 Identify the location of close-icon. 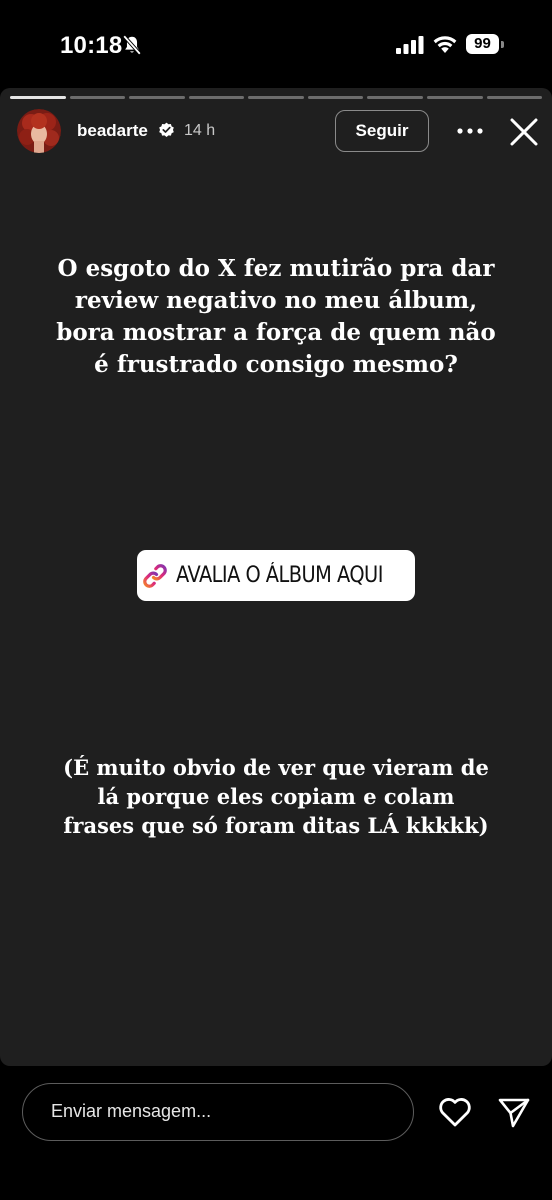
(524, 132).